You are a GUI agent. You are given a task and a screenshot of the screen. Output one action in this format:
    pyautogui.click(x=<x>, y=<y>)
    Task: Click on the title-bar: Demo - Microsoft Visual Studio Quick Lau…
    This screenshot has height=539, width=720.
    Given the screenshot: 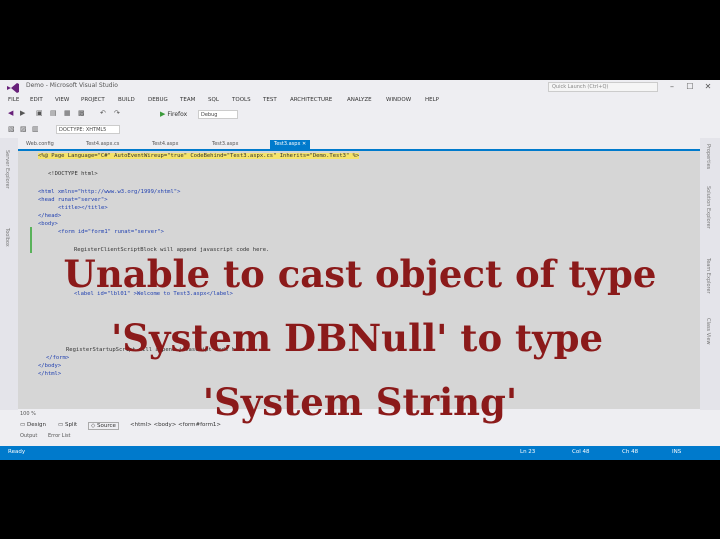 What is the action you would take?
    pyautogui.click(x=360, y=88)
    